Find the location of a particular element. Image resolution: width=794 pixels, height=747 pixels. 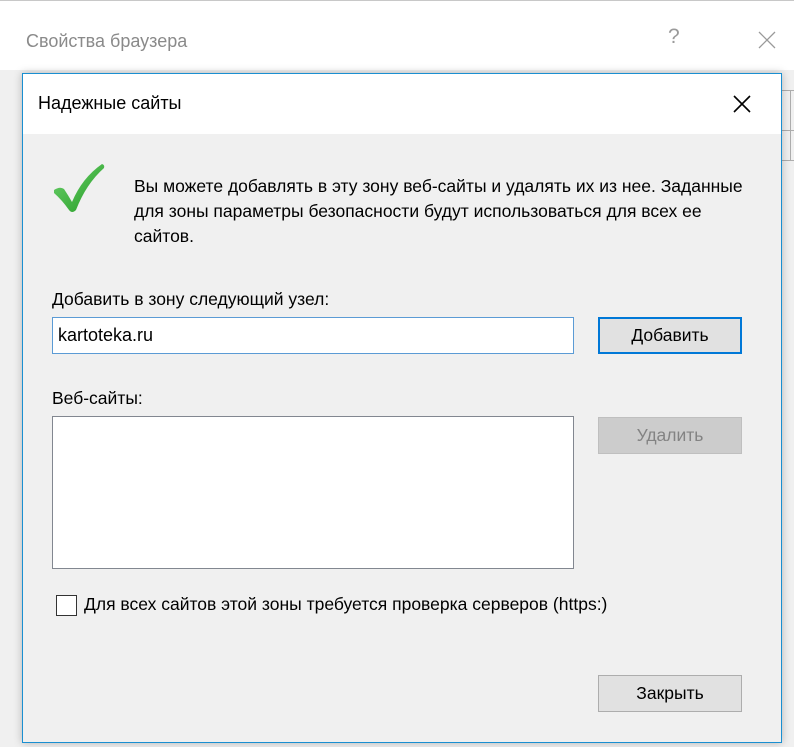

websites-list is located at coordinates (313, 492).